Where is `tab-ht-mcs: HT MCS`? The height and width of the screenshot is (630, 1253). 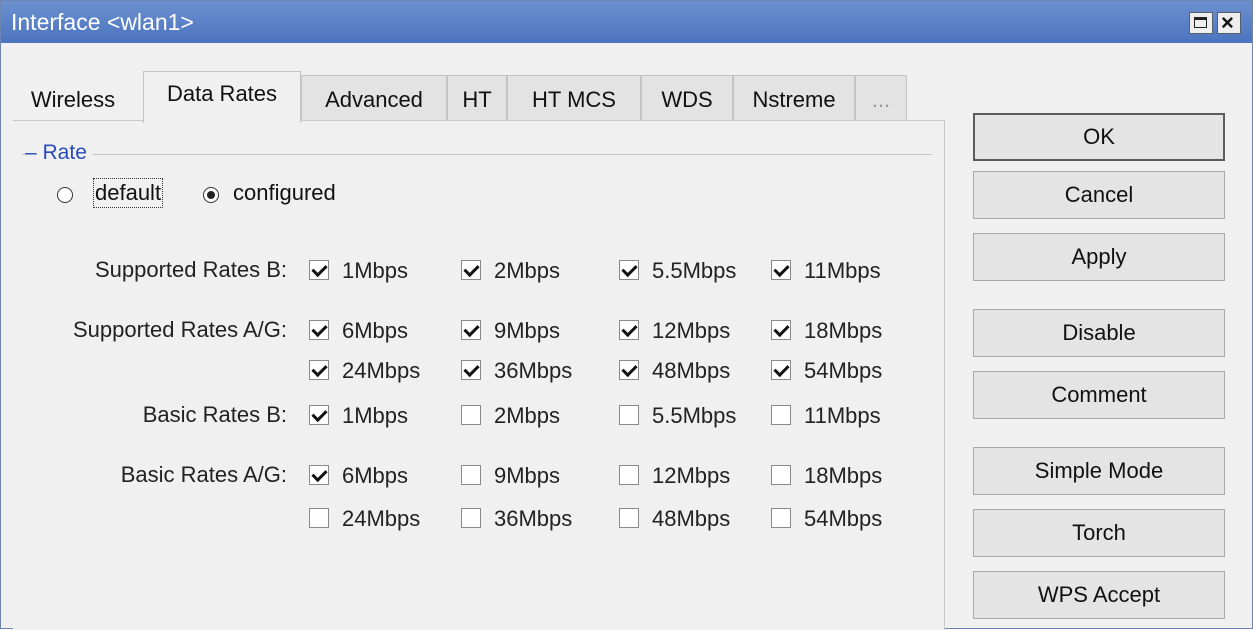 tab-ht-mcs: HT MCS is located at coordinates (574, 98).